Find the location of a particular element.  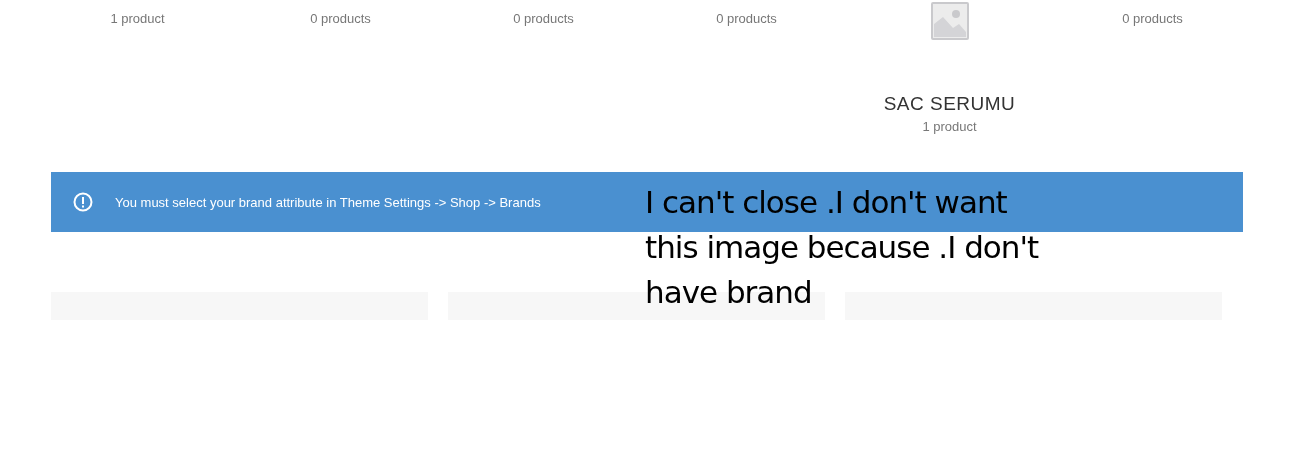

notice-message: You must select your brand attribute in Theme Settings -> Shop -> Brands is located at coordinates (328, 202).